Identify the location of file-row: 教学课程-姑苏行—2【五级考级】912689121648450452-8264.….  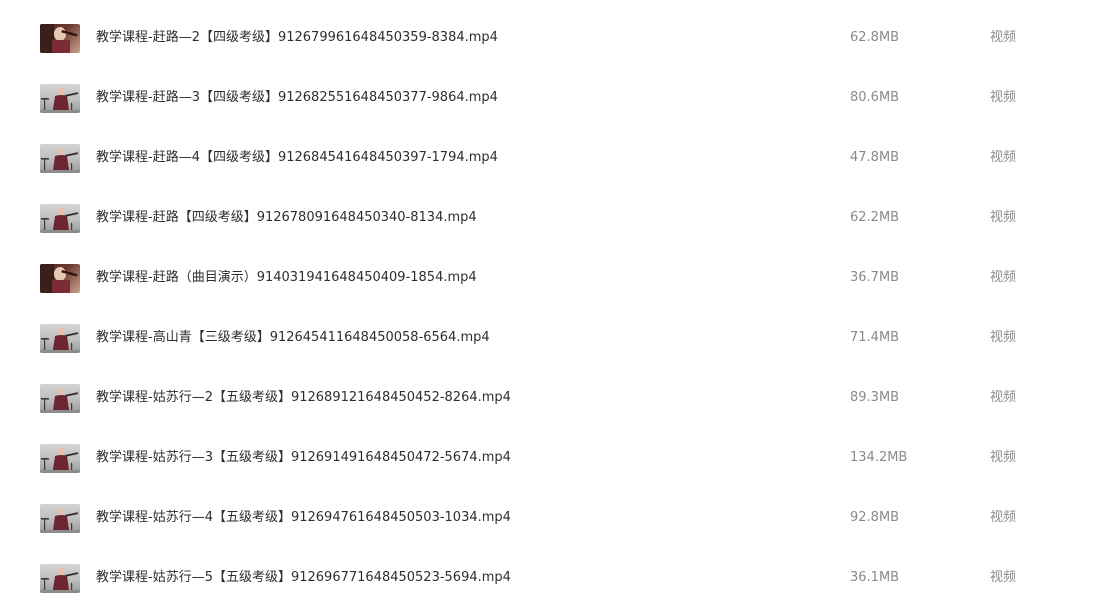
(558, 410).